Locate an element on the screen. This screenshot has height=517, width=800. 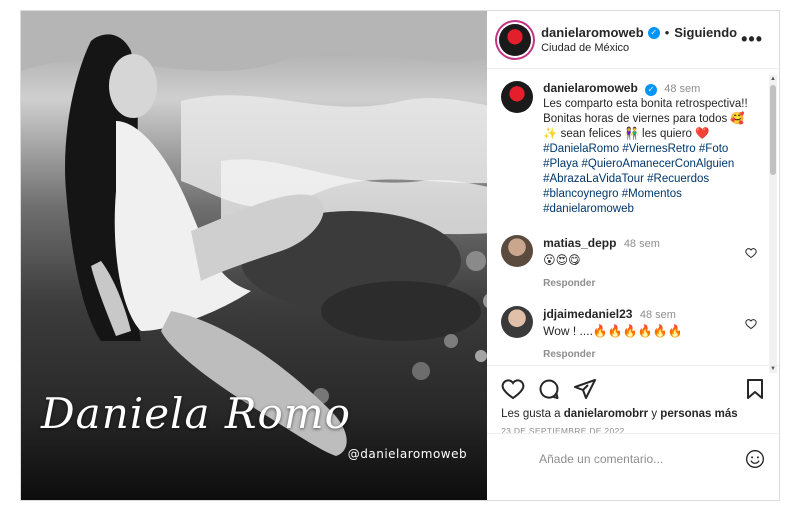
heart-icon is located at coordinates (513, 389).